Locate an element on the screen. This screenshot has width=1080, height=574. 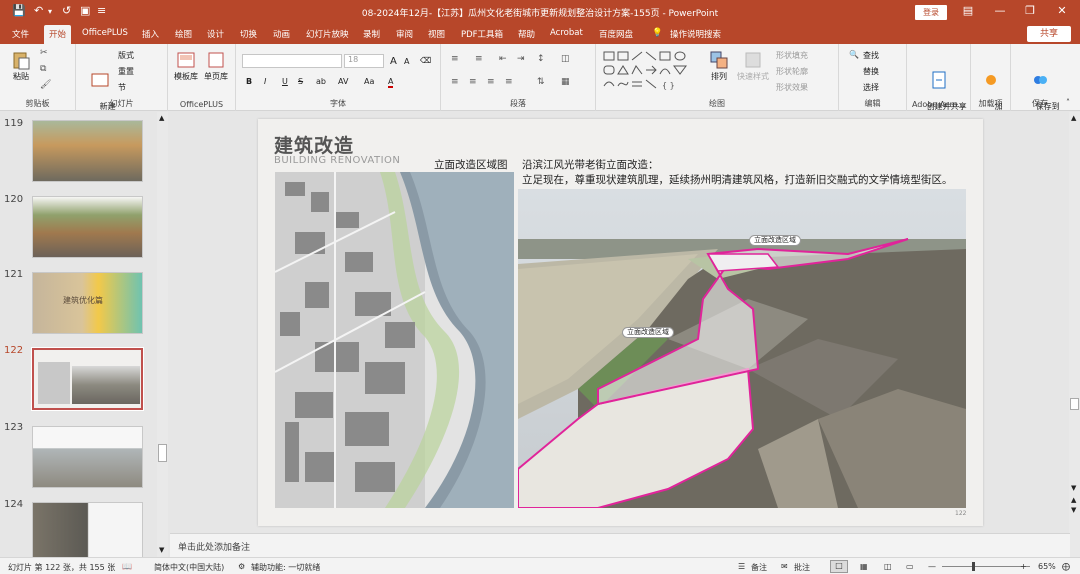
save-icon: 💾 is located at coordinates (19, 10).